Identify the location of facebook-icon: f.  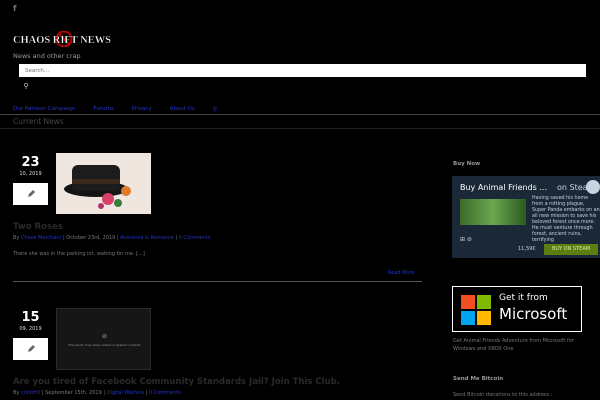
(14, 8).